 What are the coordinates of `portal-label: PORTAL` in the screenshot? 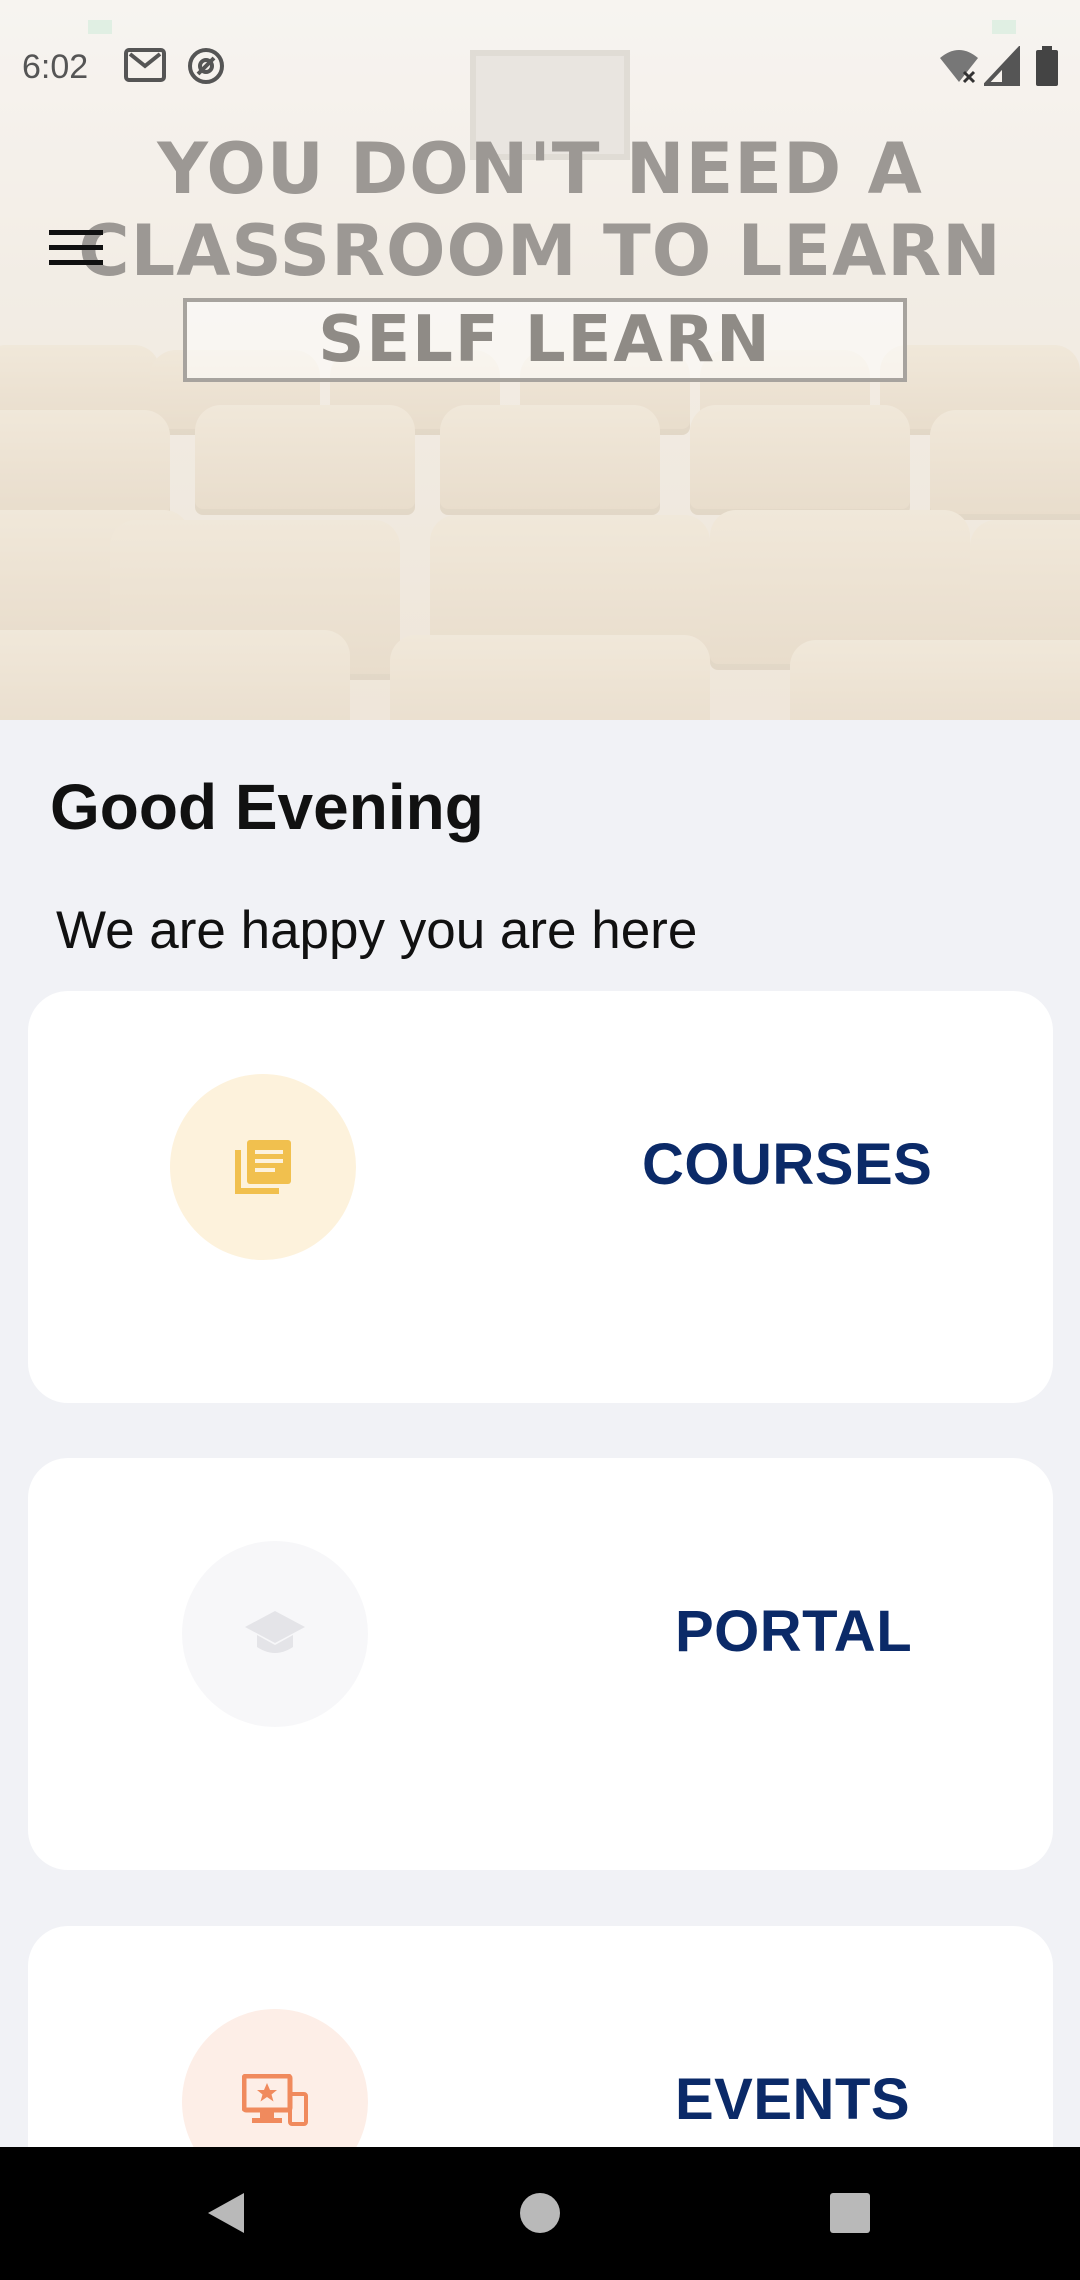 It's located at (794, 1631).